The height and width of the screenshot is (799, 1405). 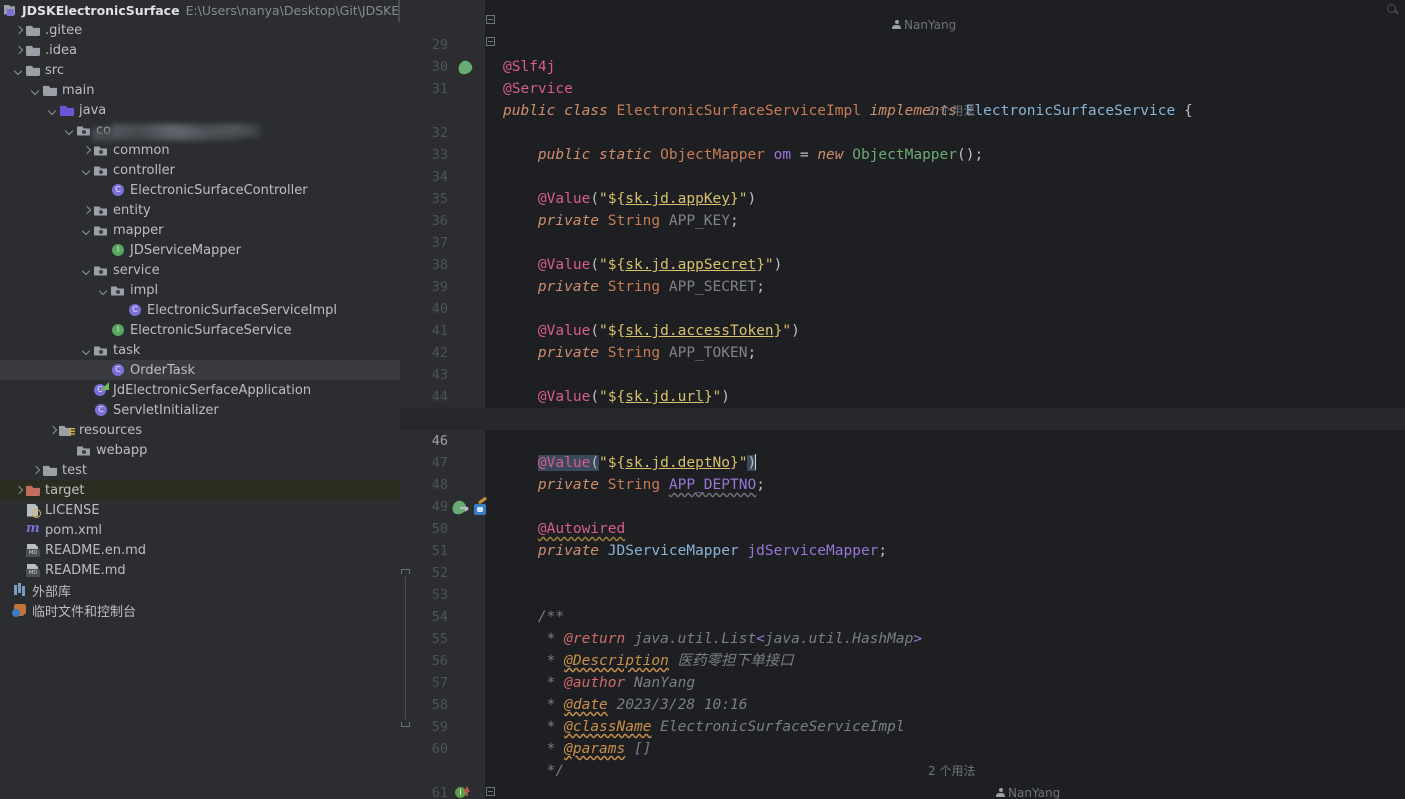 I want to click on code-line-48: 48, so click(x=902, y=472).